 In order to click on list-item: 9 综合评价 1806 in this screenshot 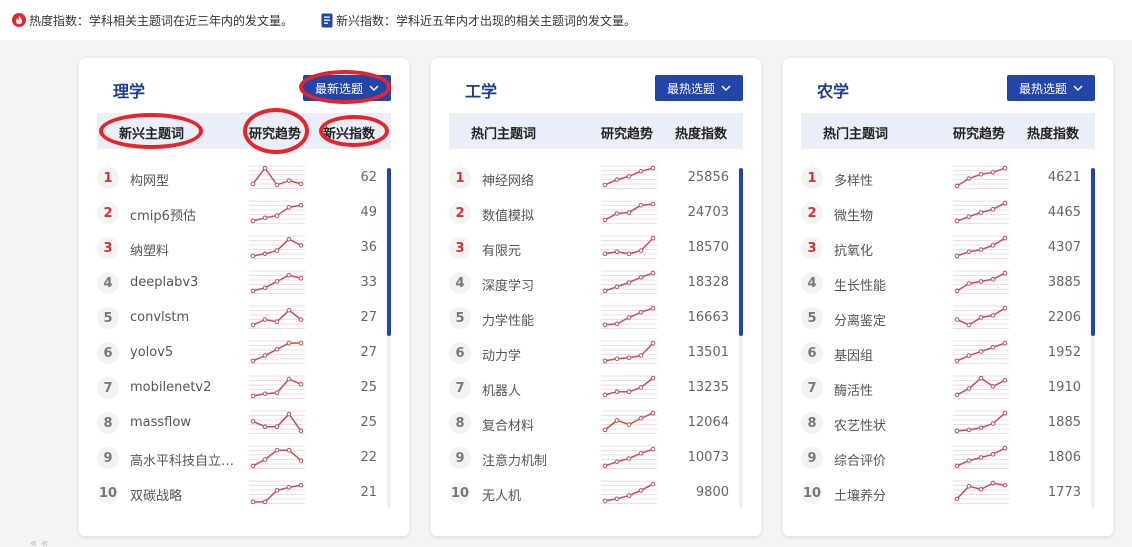, I will do `click(948, 460)`.